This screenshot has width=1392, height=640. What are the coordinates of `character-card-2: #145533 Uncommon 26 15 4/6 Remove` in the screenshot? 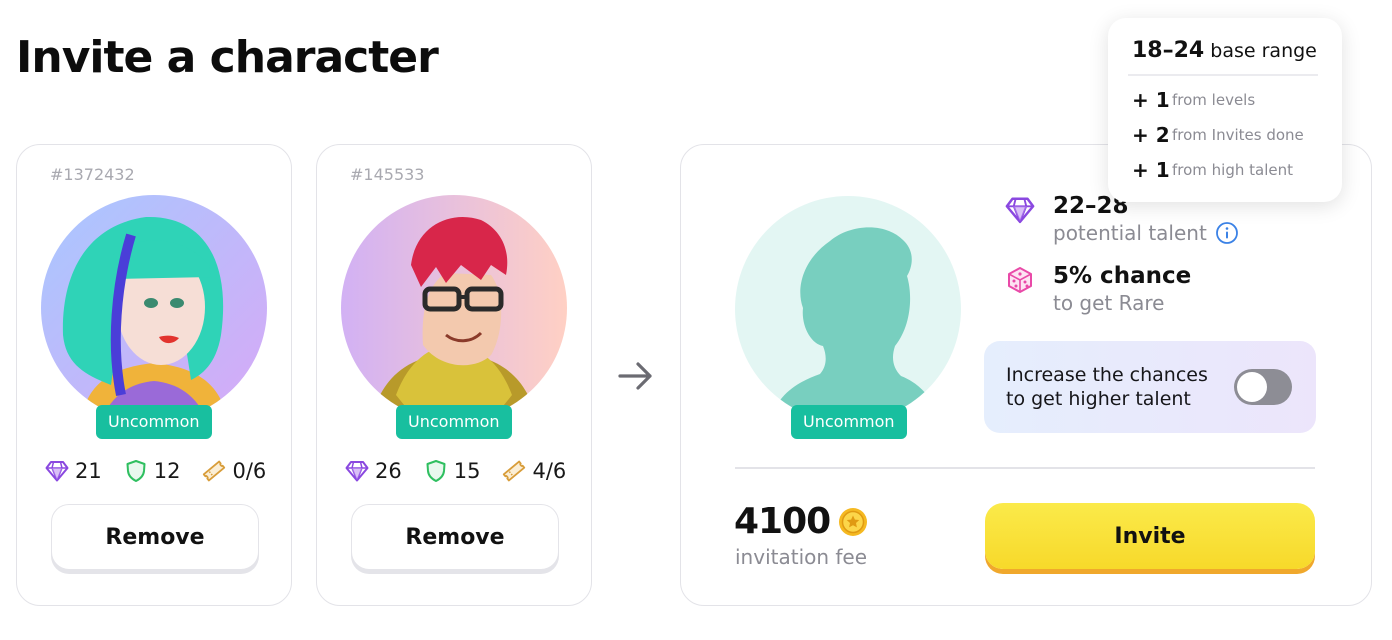 It's located at (454, 375).